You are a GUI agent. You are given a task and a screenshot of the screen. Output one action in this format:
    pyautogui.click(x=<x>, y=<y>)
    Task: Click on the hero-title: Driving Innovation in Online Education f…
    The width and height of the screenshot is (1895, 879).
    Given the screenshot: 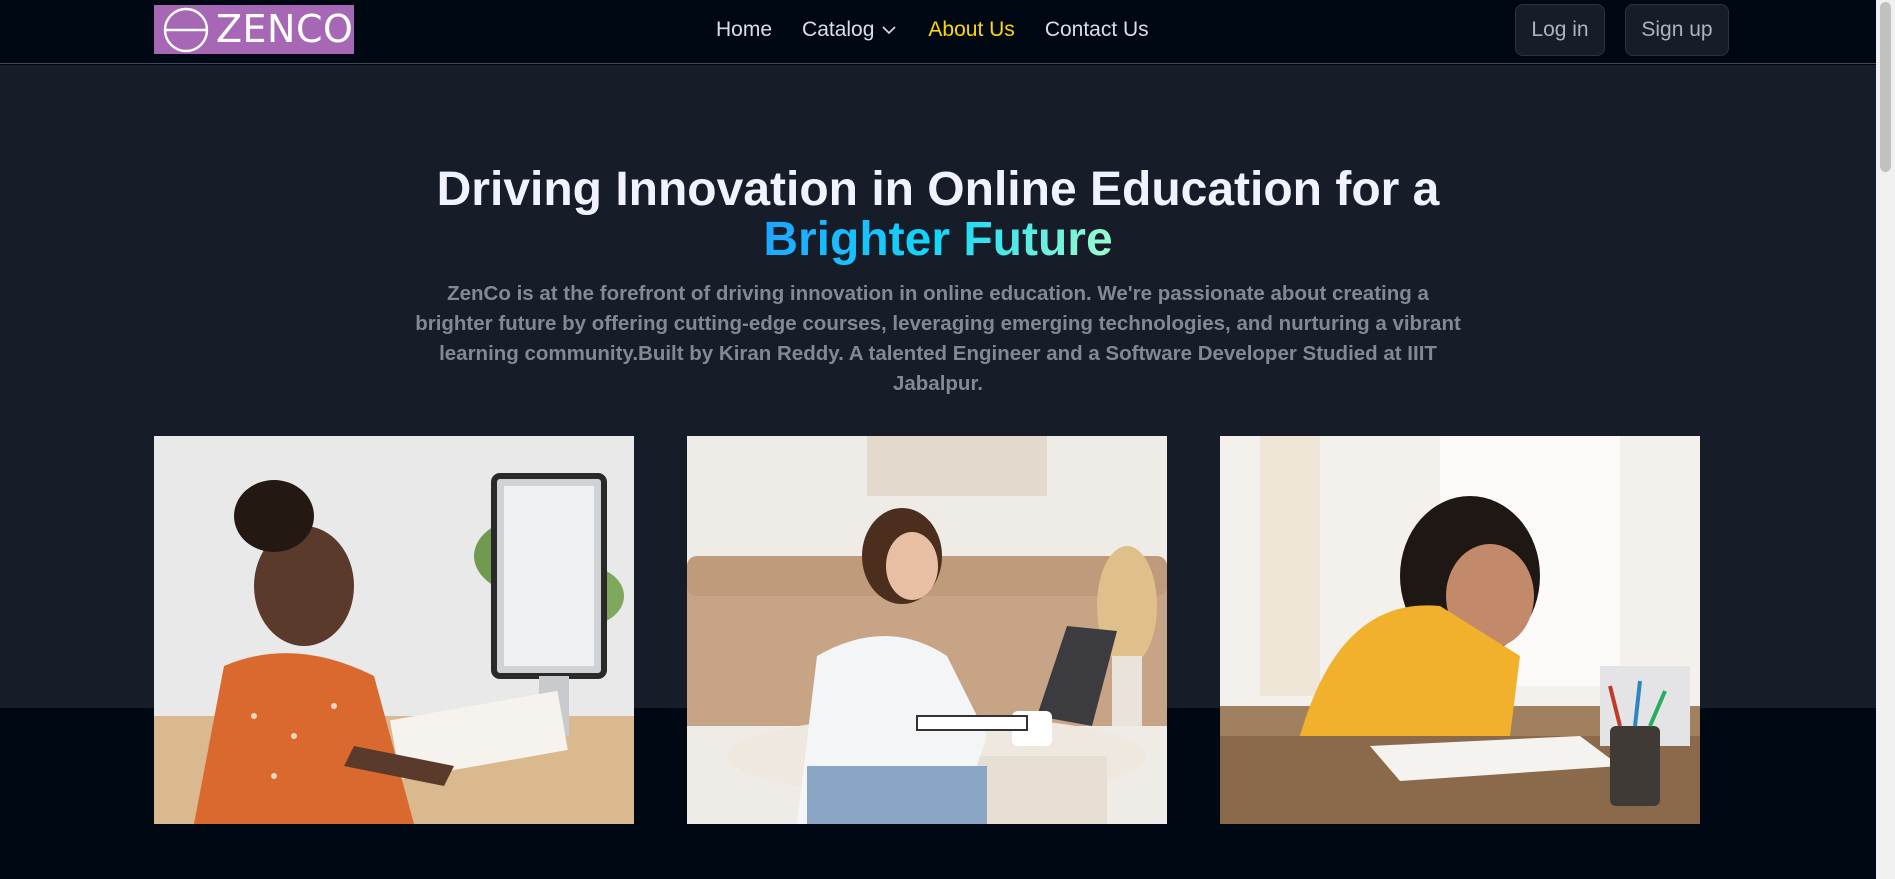 What is the action you would take?
    pyautogui.click(x=938, y=215)
    